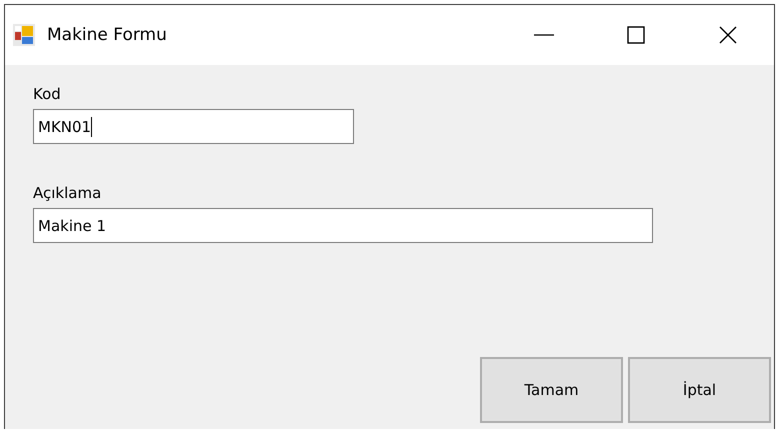 The width and height of the screenshot is (781, 432). Describe the element at coordinates (551, 390) in the screenshot. I see `ok-button: Tamam` at that location.